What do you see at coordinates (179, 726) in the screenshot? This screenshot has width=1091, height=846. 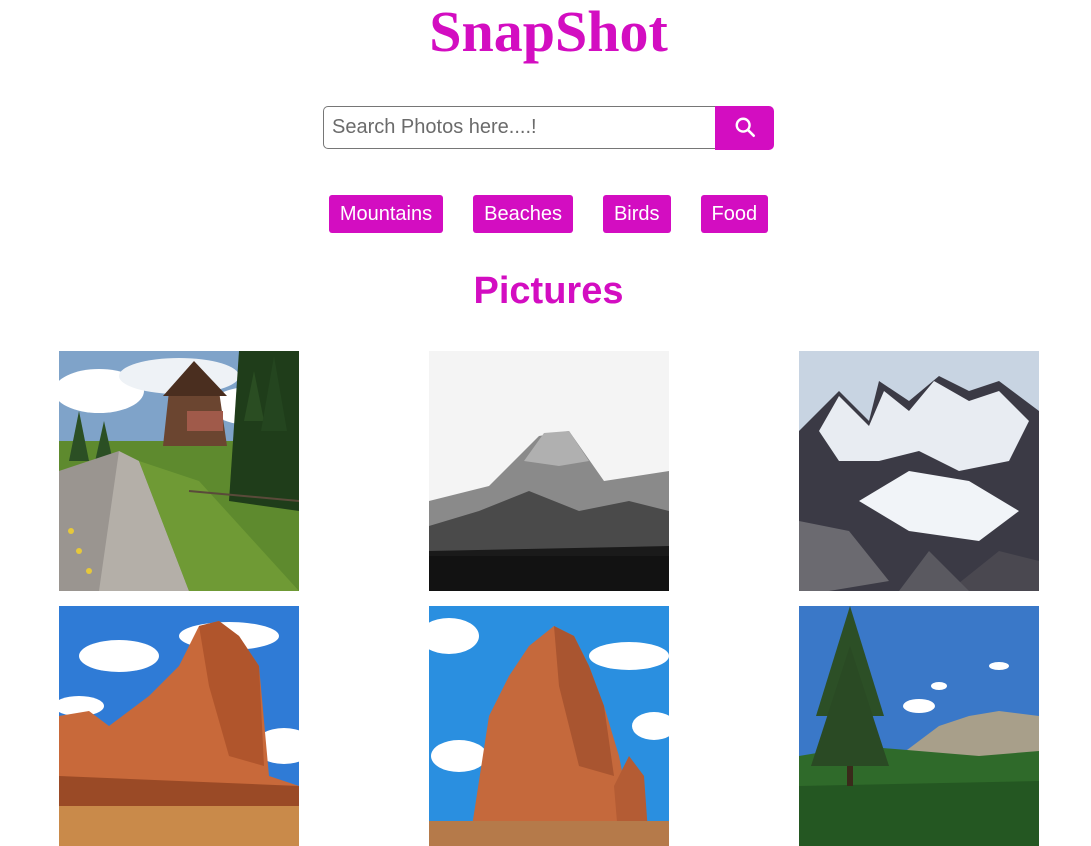 I see `photo-red-rock-butte` at bounding box center [179, 726].